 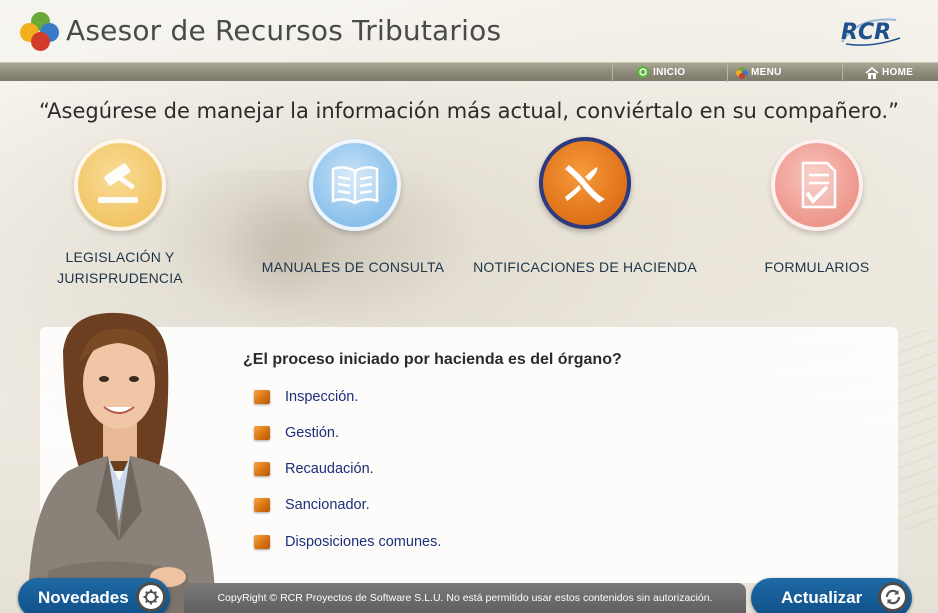 What do you see at coordinates (83, 597) in the screenshot?
I see `novedades-label: Novedades` at bounding box center [83, 597].